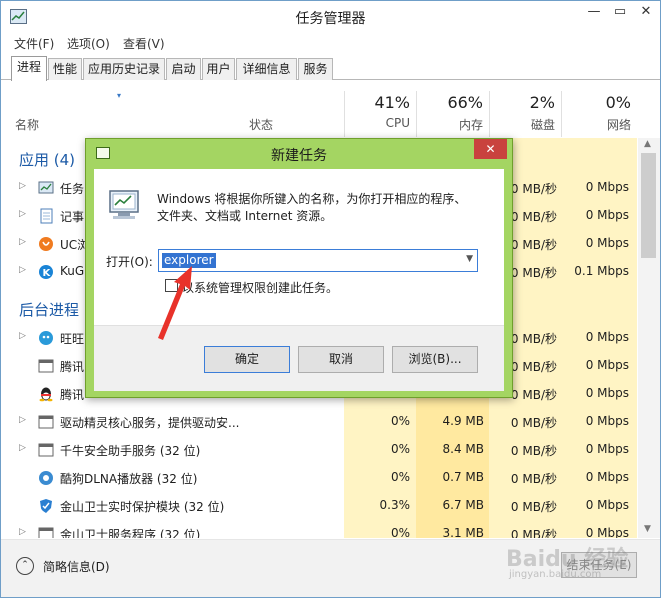  Describe the element at coordinates (469, 259) in the screenshot. I see `chevron-down-icon: ▼` at that location.